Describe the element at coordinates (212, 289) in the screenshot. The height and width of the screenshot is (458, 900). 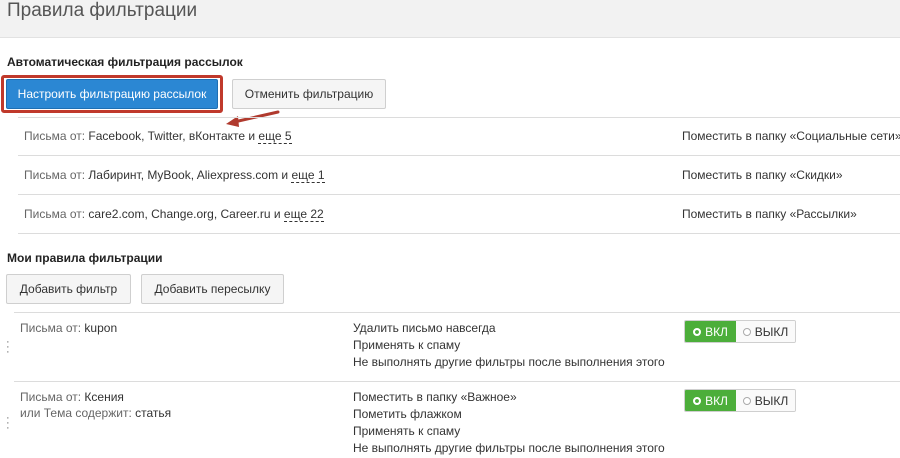
I see `add-forward-button: Добавить пересылку` at that location.